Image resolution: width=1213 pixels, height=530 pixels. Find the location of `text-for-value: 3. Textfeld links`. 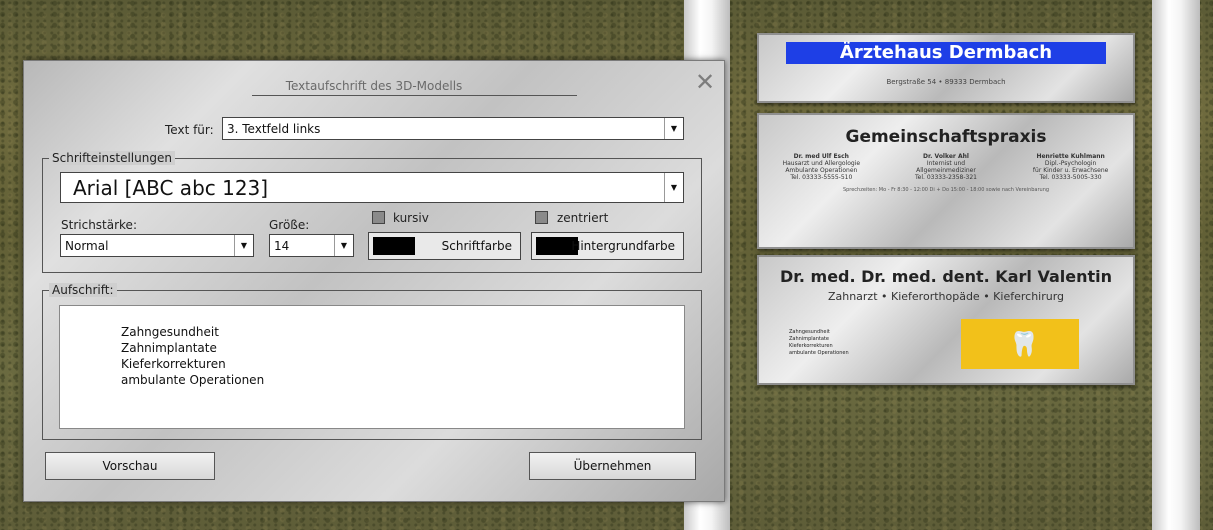

text-for-value: 3. Textfeld links is located at coordinates (274, 128).